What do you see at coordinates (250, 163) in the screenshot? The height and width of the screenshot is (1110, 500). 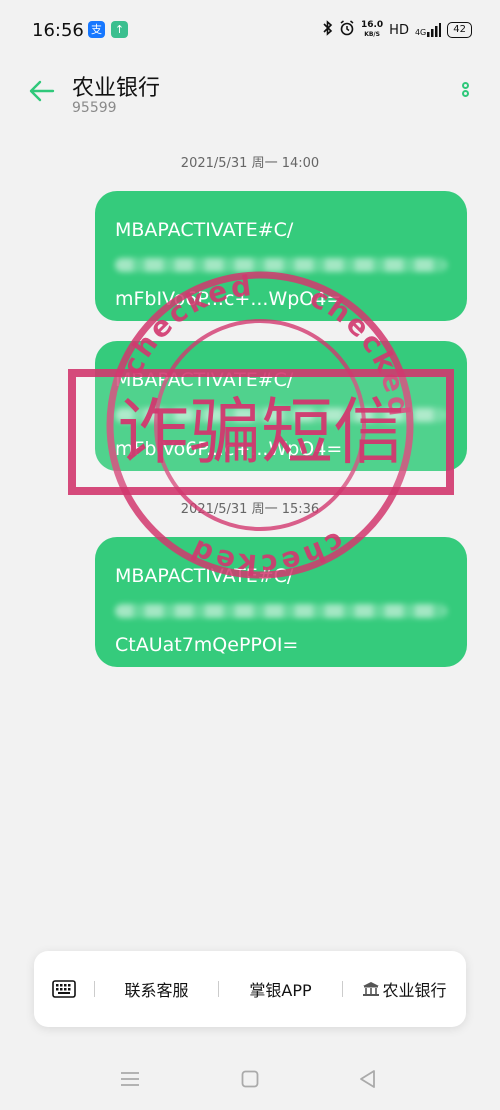 I see `message-timestamp: 2021/5/31 周一 14:00` at bounding box center [250, 163].